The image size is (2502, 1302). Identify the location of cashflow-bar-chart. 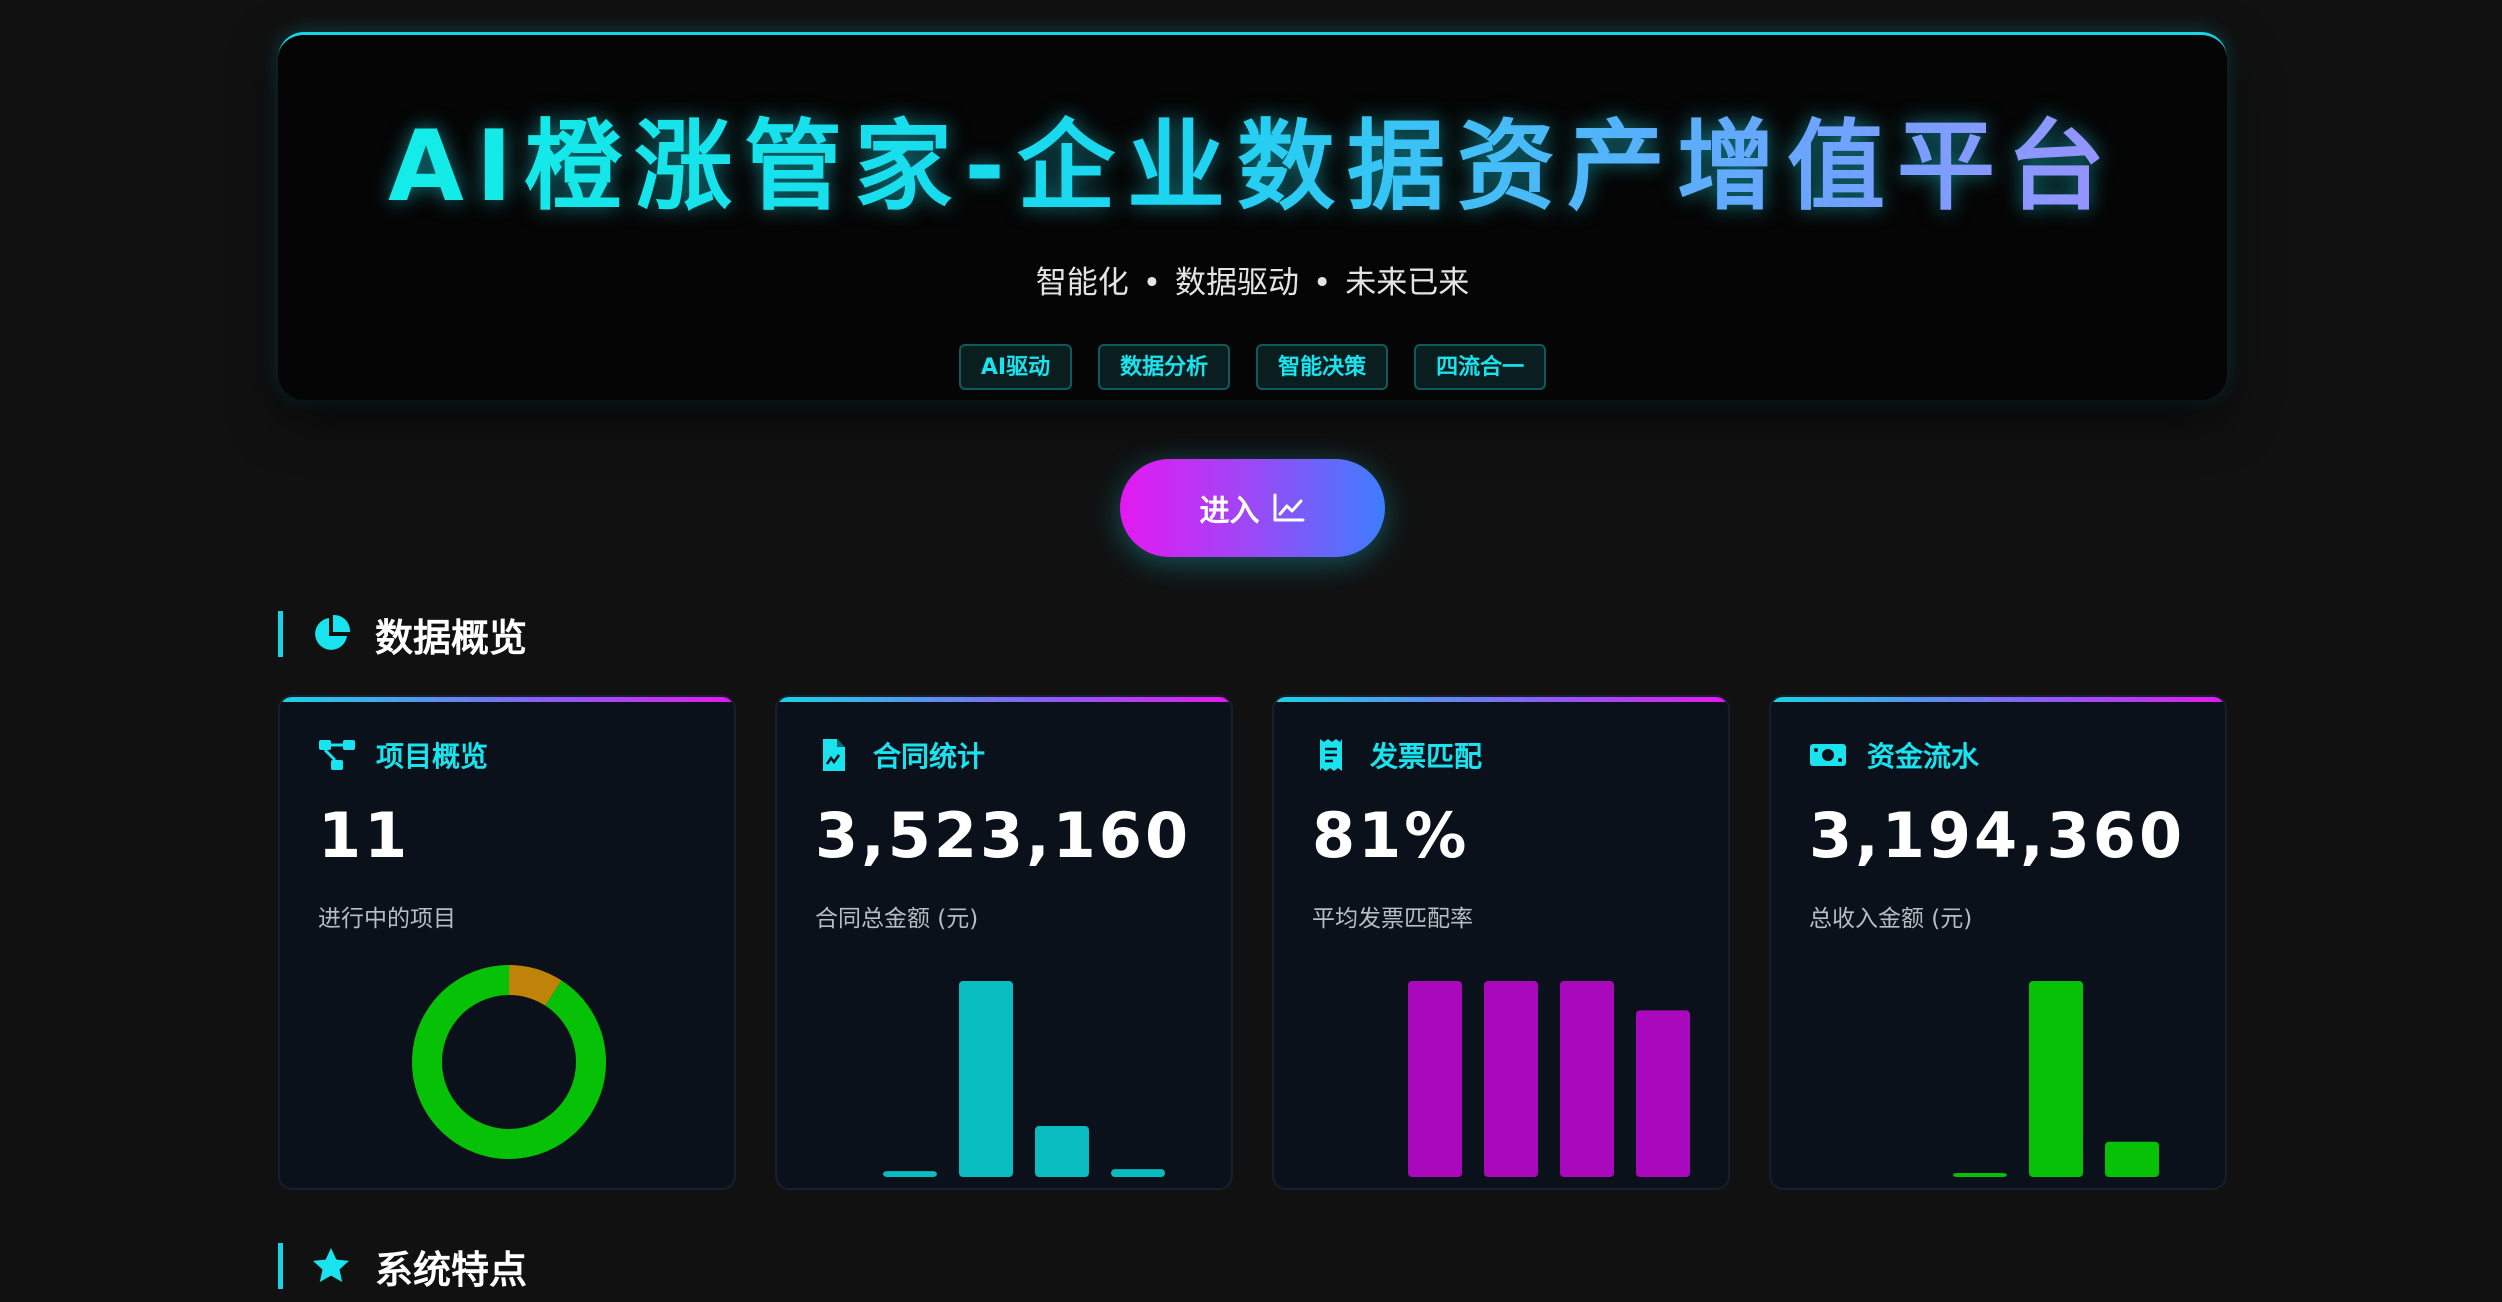
(2056, 1079).